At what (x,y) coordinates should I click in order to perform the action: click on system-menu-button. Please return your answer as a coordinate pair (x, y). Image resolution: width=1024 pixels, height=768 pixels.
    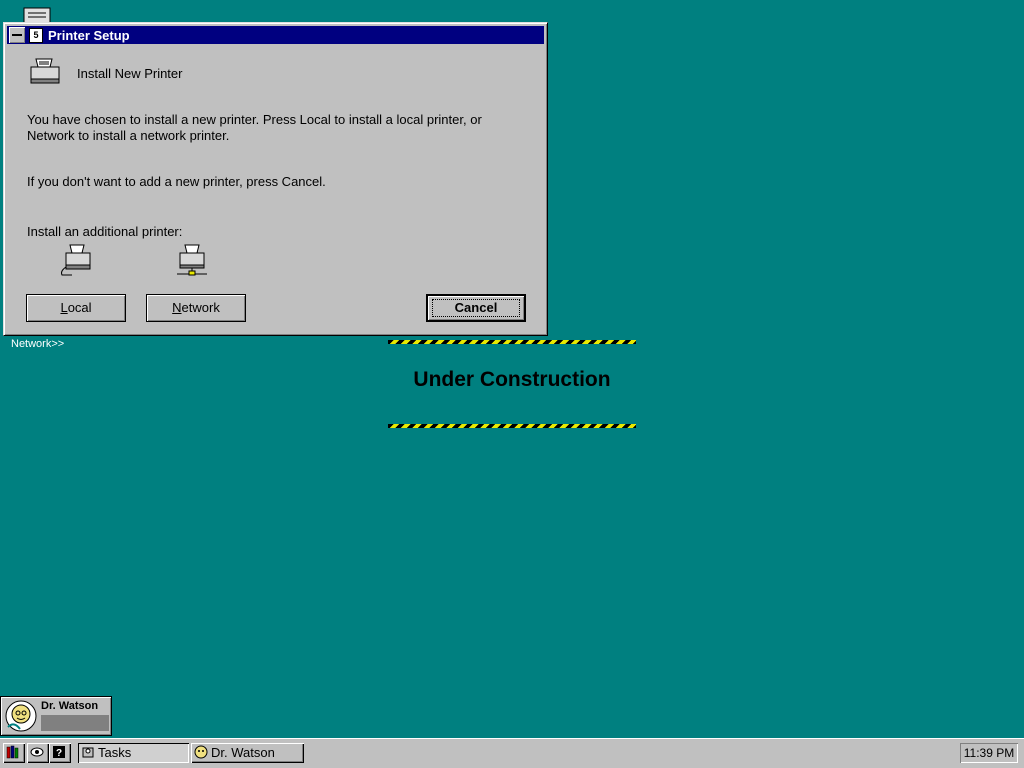
    Looking at the image, I should click on (17, 35).